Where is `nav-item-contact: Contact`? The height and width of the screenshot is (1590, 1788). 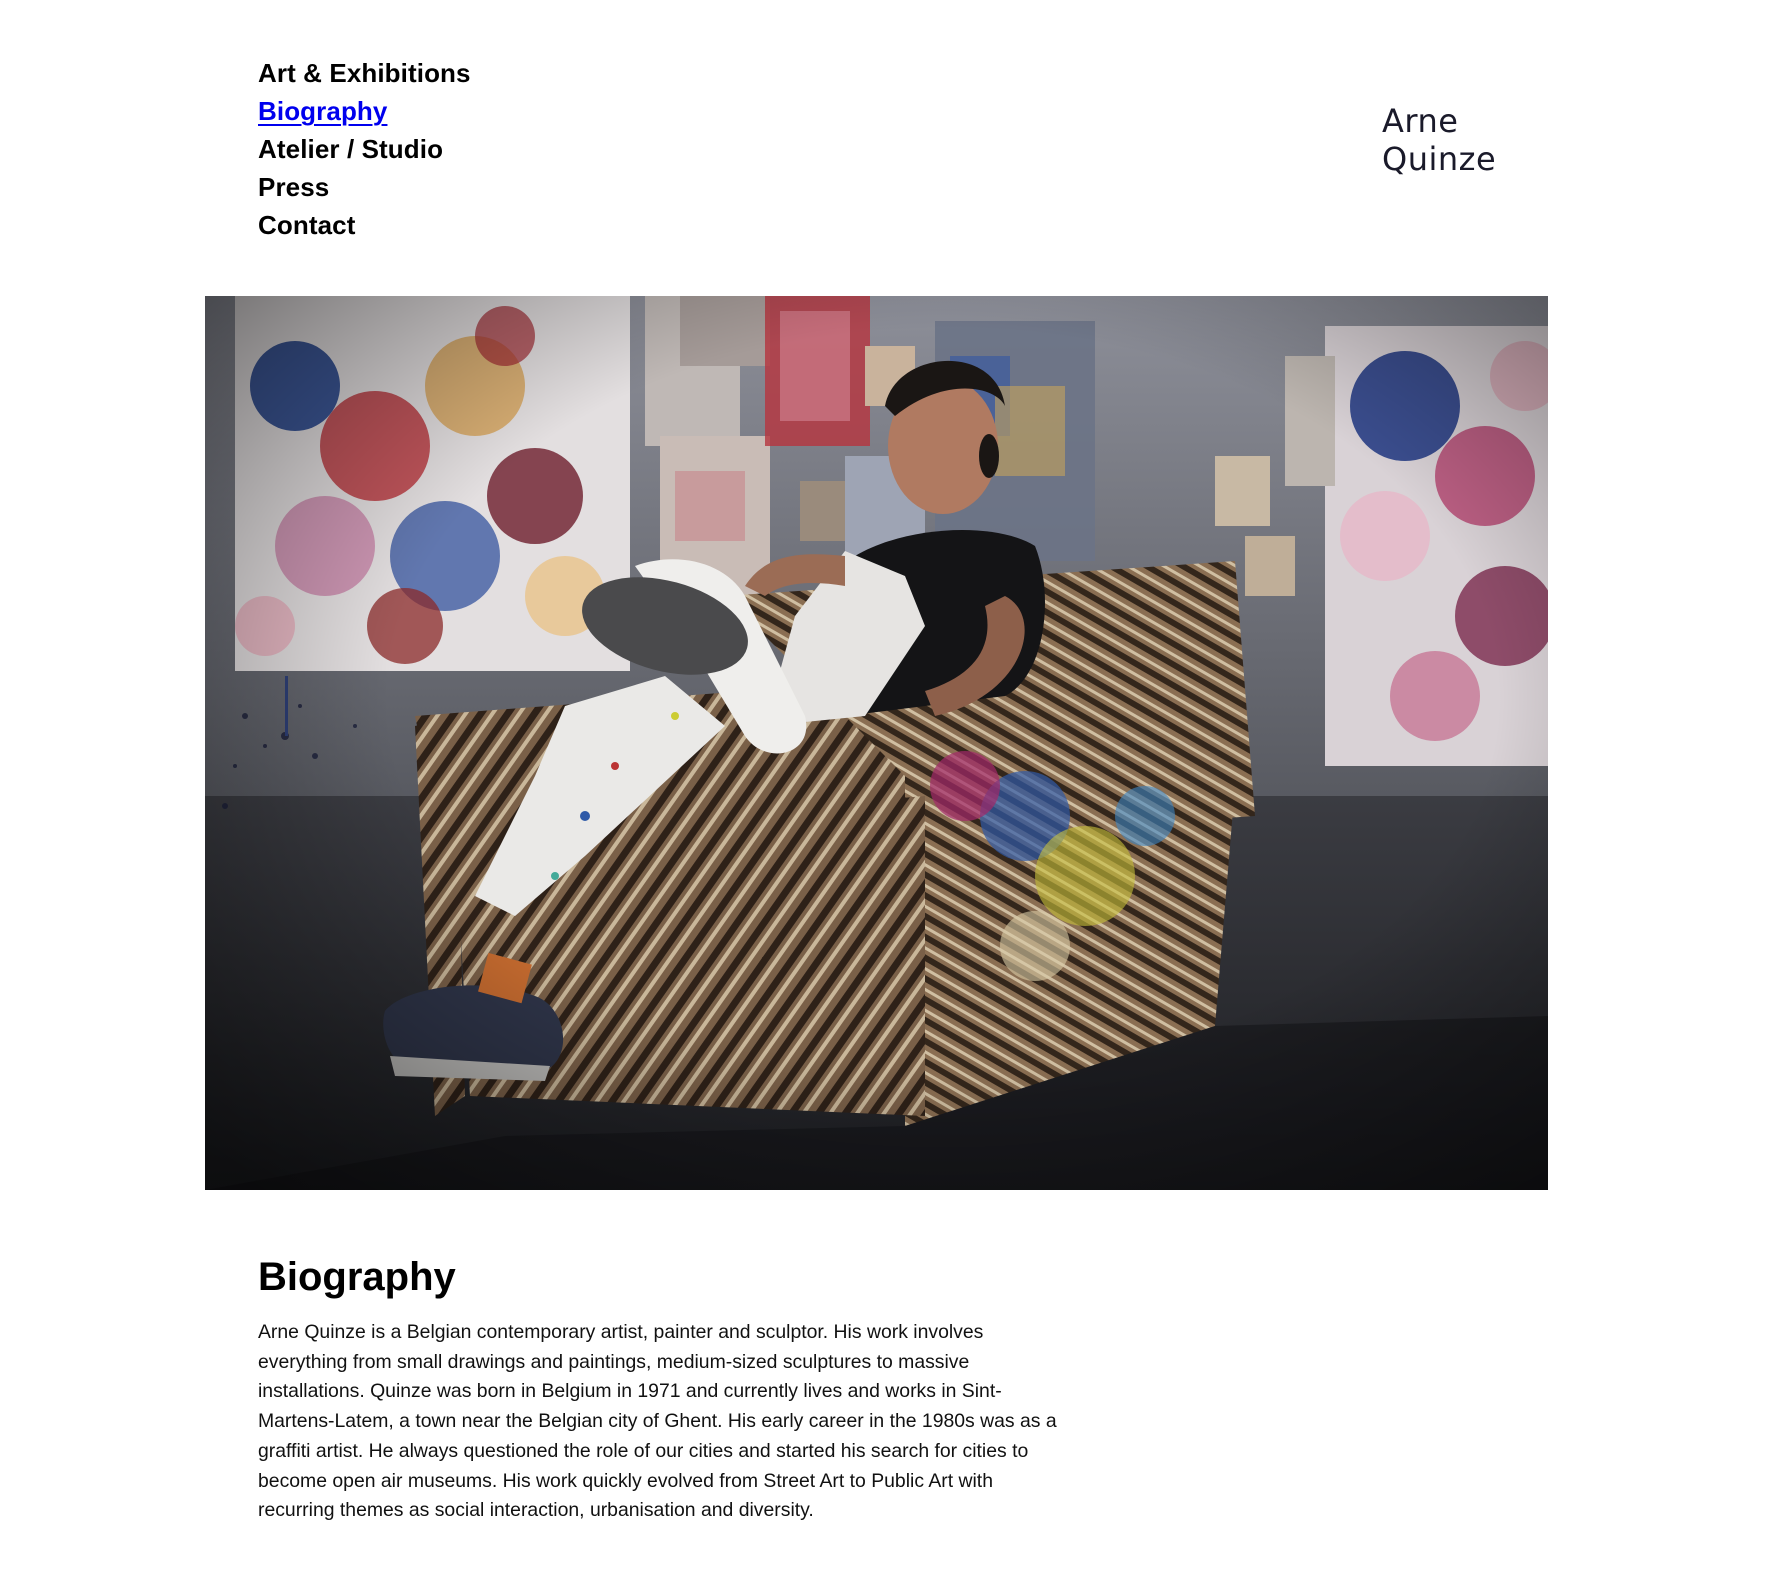 nav-item-contact: Contact is located at coordinates (364, 227).